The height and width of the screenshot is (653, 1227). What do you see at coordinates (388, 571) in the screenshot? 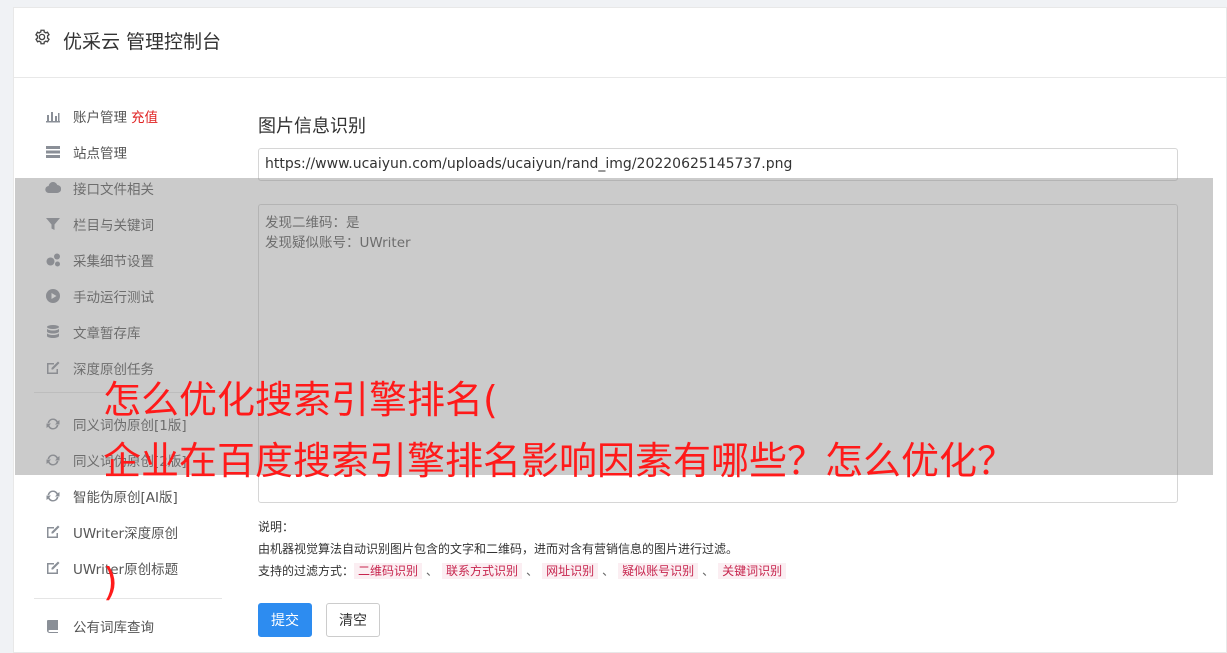
I see `filter-tag: 二维码识别` at bounding box center [388, 571].